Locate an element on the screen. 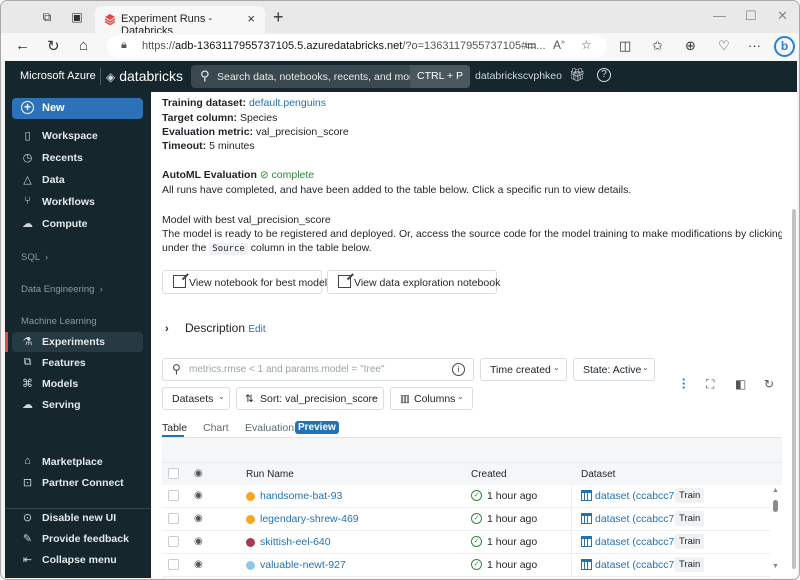 The image size is (800, 580). workspace-switcher: databrickscvphkeo is located at coordinates (518, 76).